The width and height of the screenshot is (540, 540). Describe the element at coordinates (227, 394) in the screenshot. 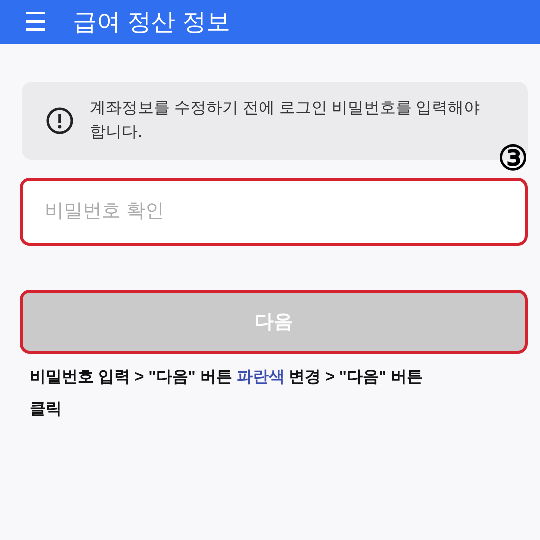

I see `instruction-text: 비밀번호 입력 > "다음" 버튼 파란색 변경 > "다음" 버튼 클릭` at that location.